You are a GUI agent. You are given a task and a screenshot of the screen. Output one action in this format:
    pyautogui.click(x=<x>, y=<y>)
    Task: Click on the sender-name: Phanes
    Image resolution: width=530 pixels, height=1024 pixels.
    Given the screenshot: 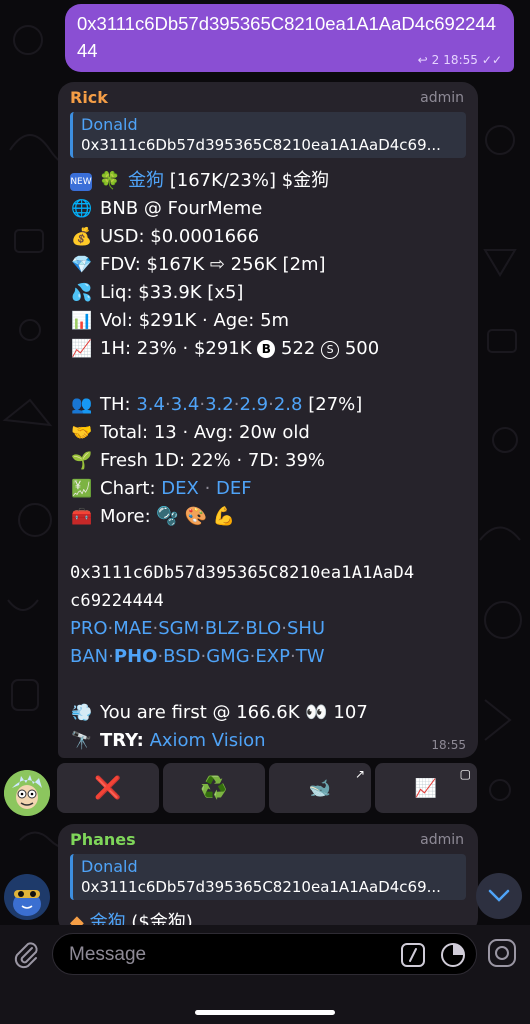 What is the action you would take?
    pyautogui.click(x=103, y=839)
    